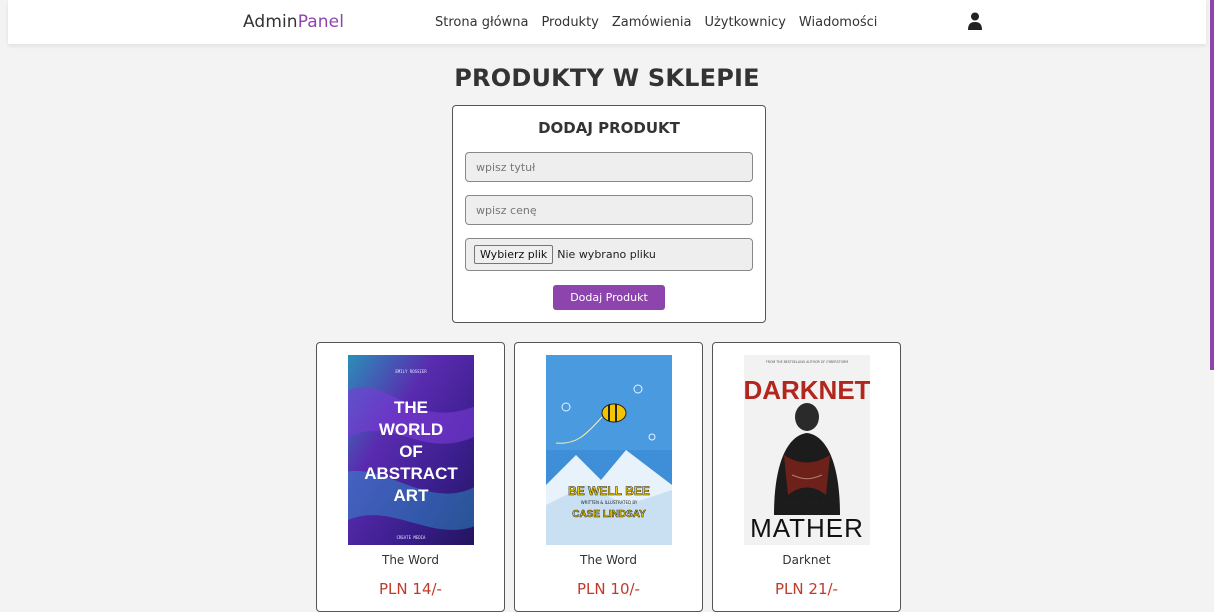 The height and width of the screenshot is (612, 1214). I want to click on logo-accent-text: Panel, so click(321, 22).